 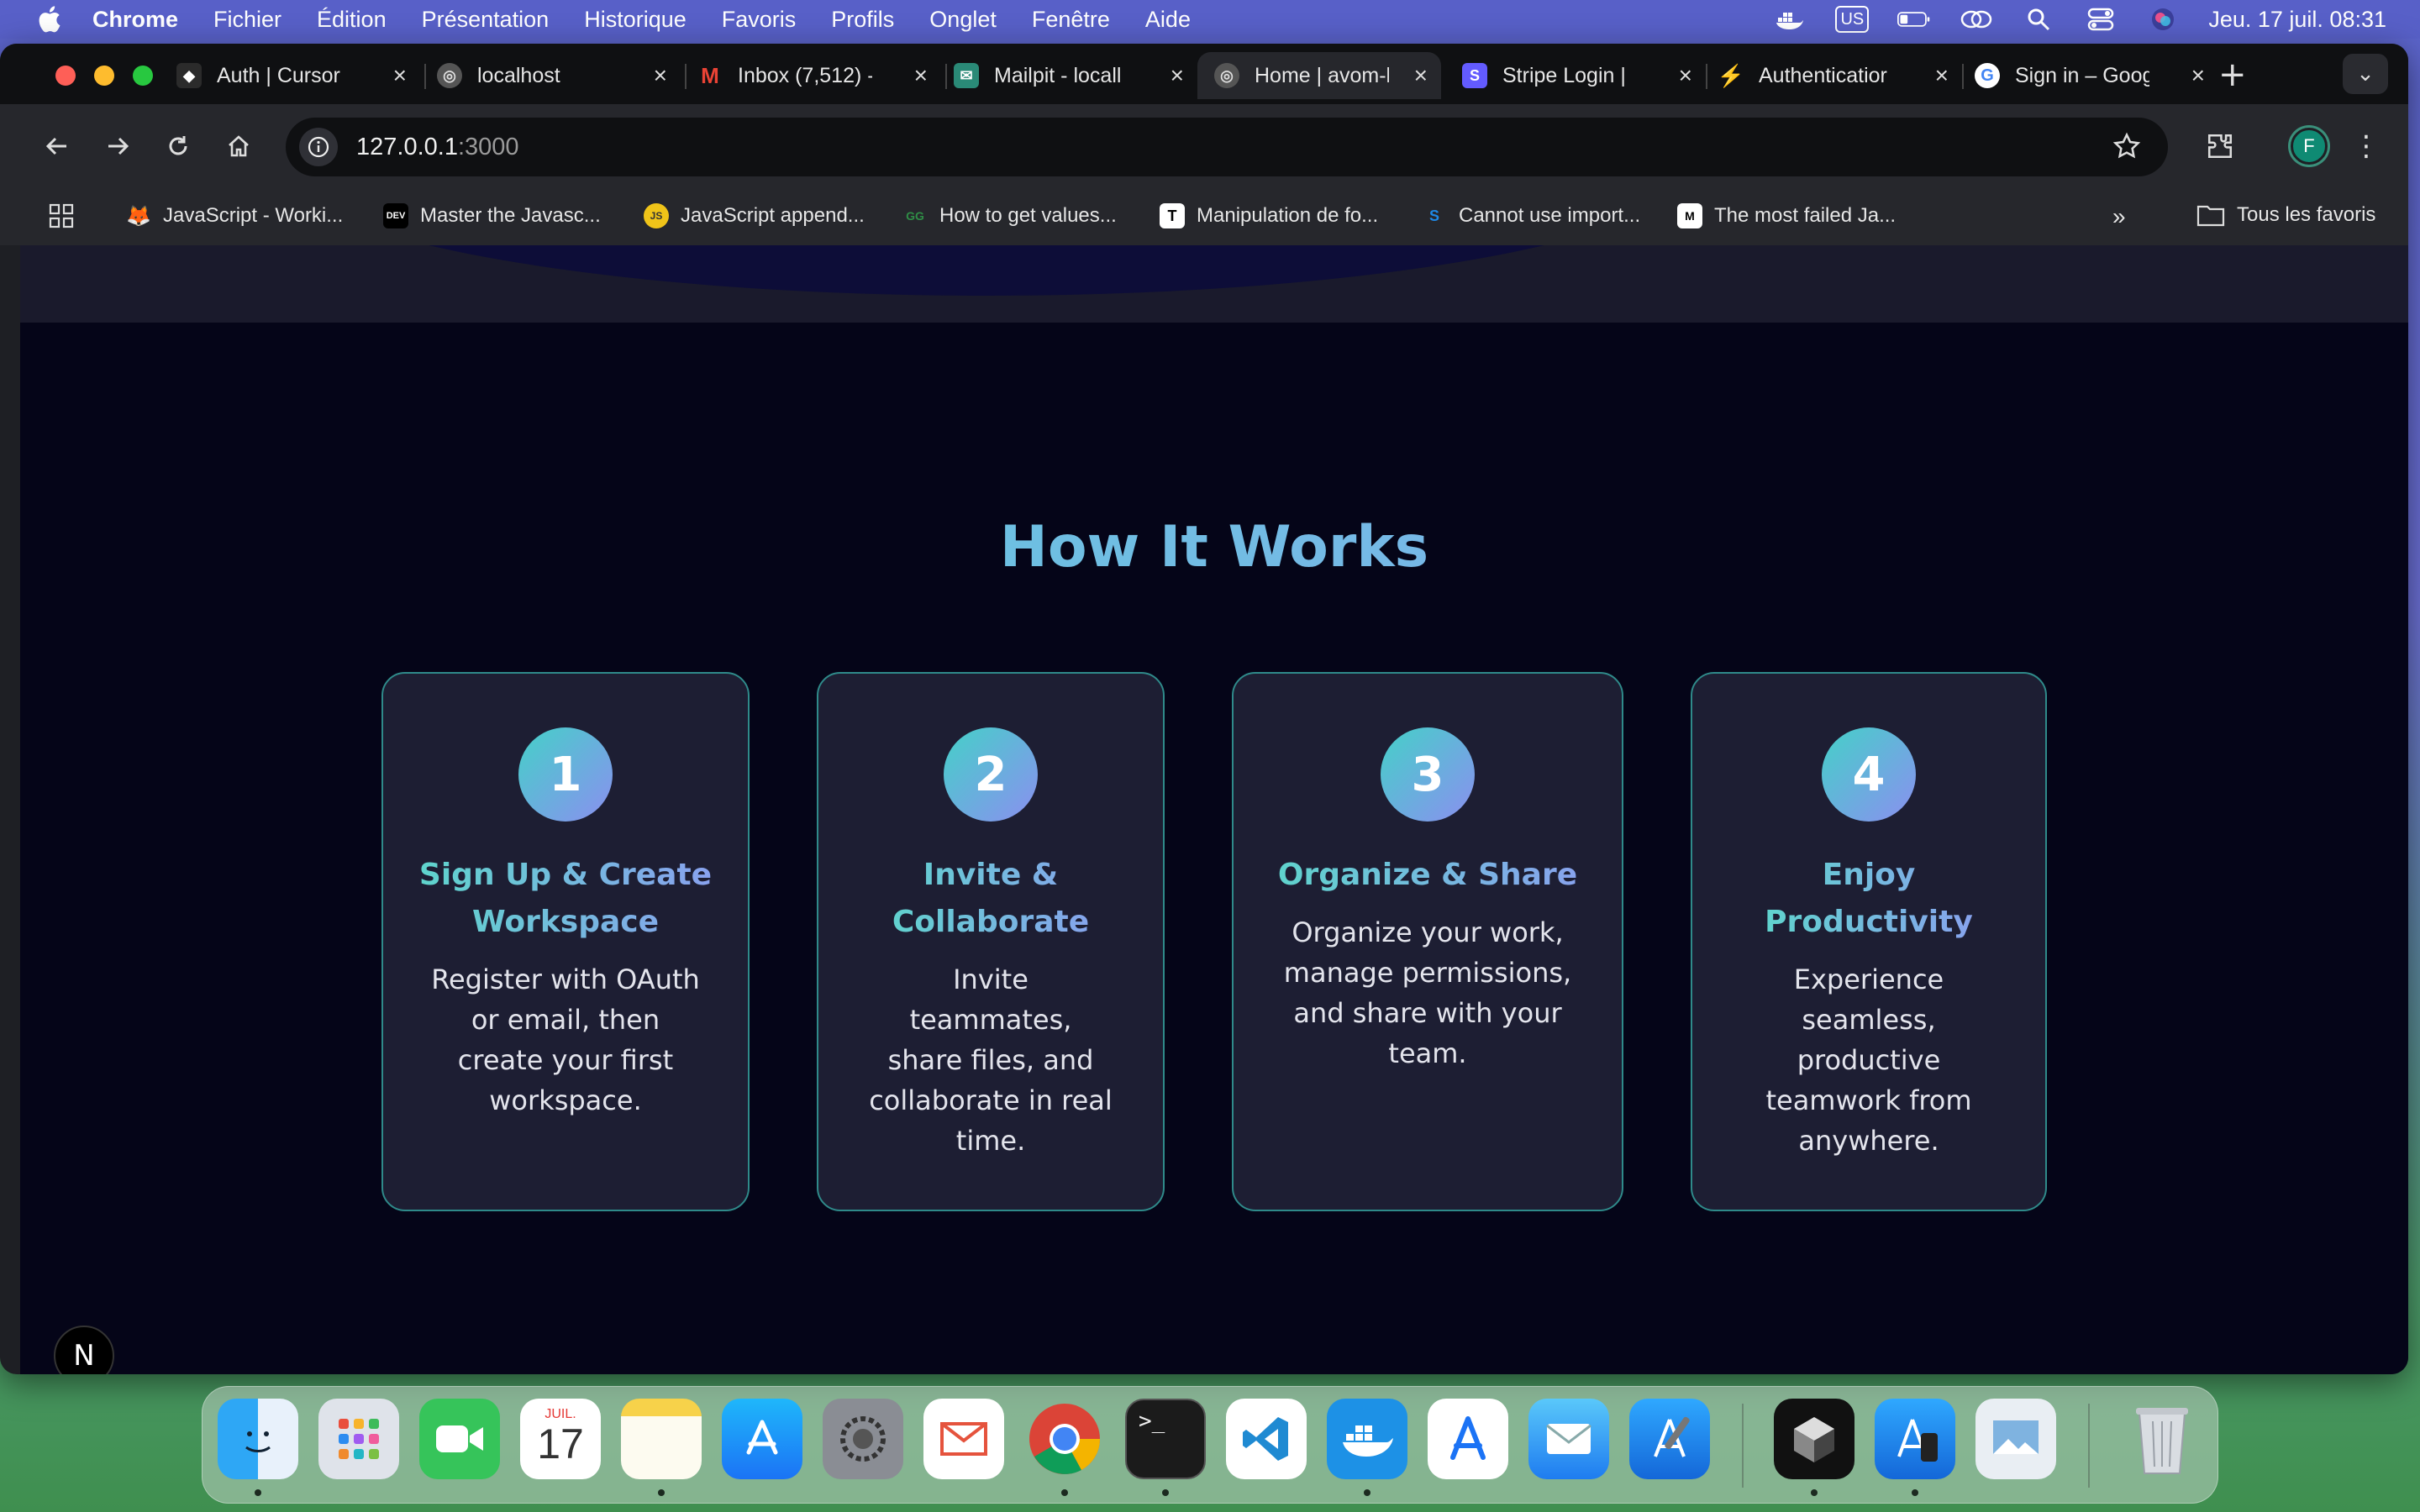 What do you see at coordinates (65, 76) in the screenshot?
I see `close-window-button` at bounding box center [65, 76].